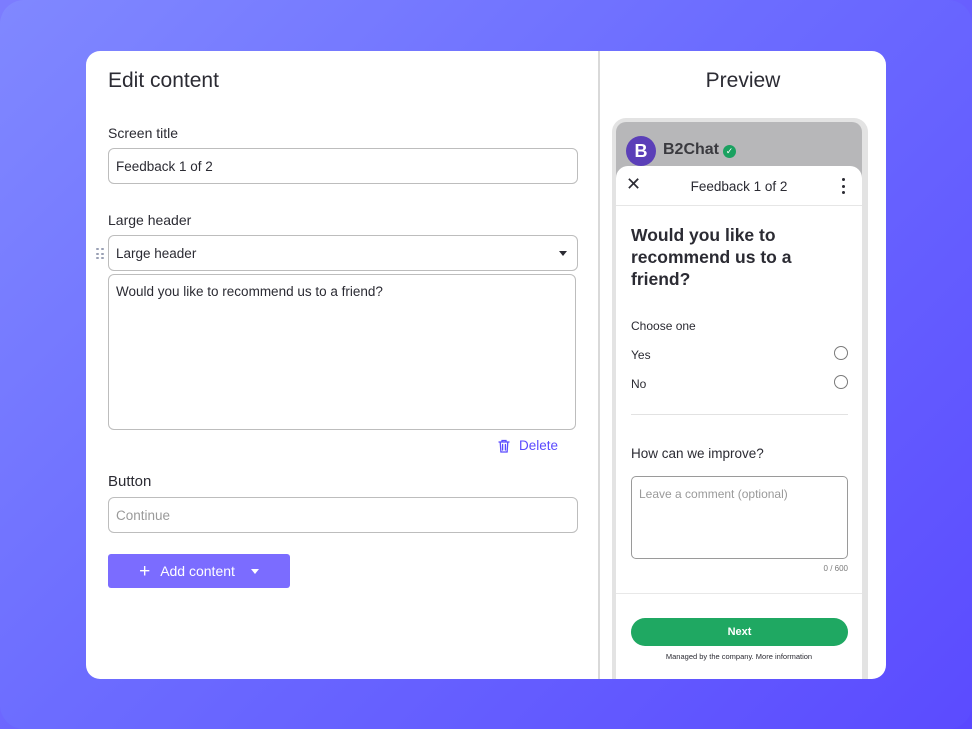 The width and height of the screenshot is (972, 729). Describe the element at coordinates (130, 481) in the screenshot. I see `button-label: Button` at that location.